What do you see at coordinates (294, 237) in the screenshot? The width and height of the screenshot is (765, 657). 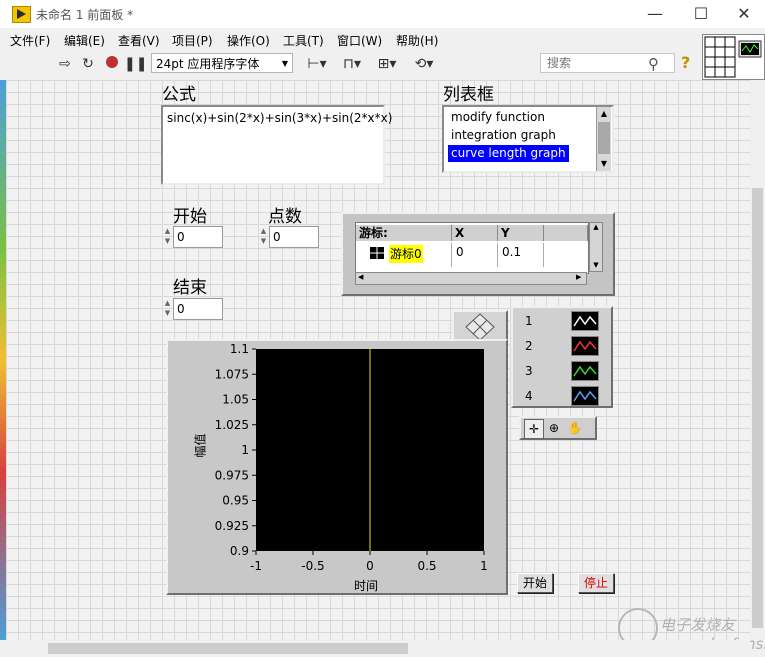 I see `points-value: 0` at bounding box center [294, 237].